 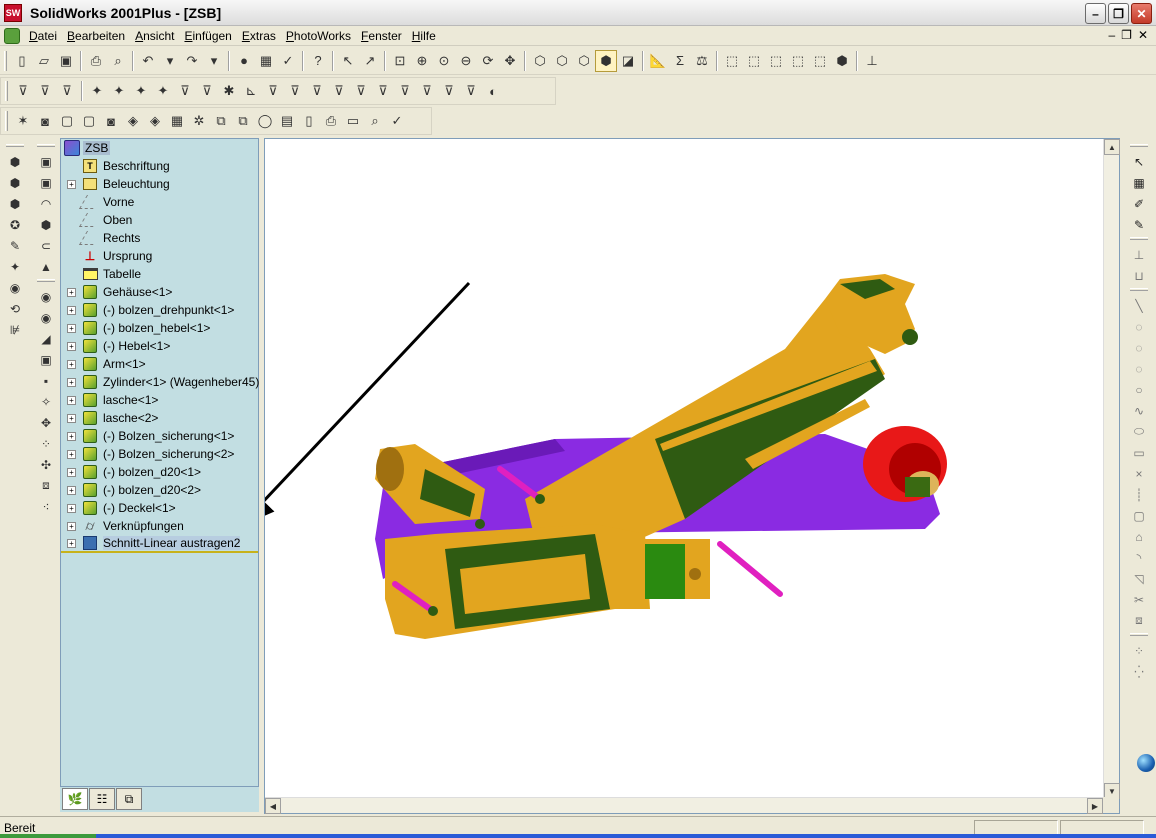 What do you see at coordinates (102, 799) in the screenshot?
I see `tab-property-manager: ☷` at bounding box center [102, 799].